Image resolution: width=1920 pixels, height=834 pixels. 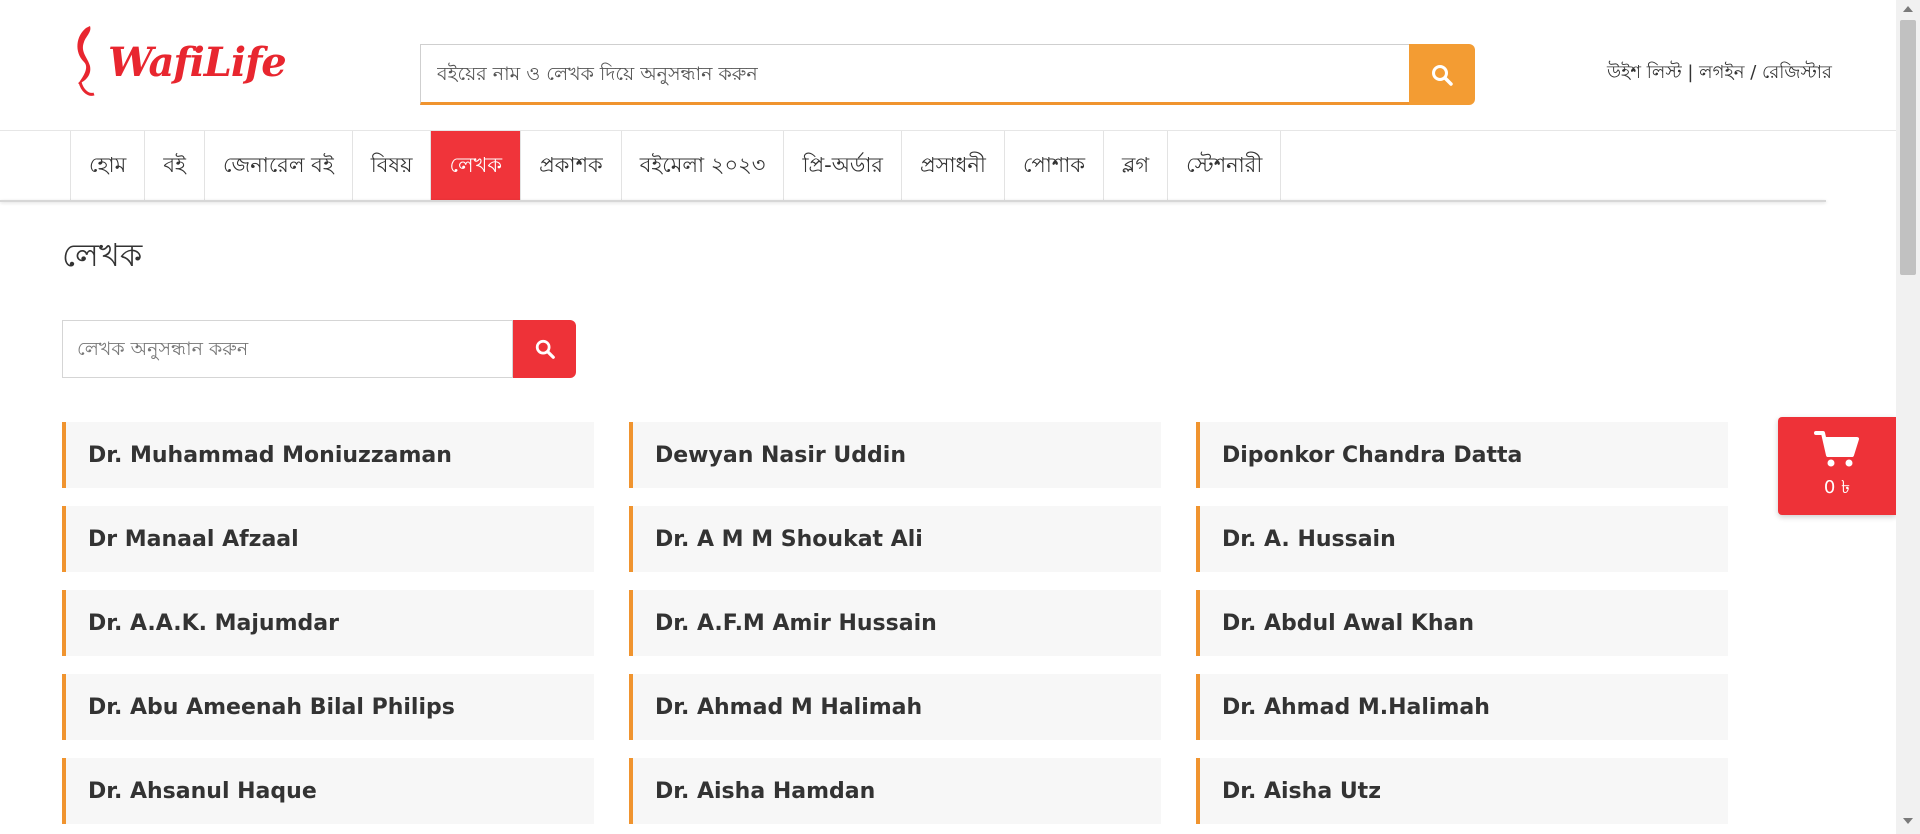 I want to click on login-link: লগইন, so click(x=1721, y=72).